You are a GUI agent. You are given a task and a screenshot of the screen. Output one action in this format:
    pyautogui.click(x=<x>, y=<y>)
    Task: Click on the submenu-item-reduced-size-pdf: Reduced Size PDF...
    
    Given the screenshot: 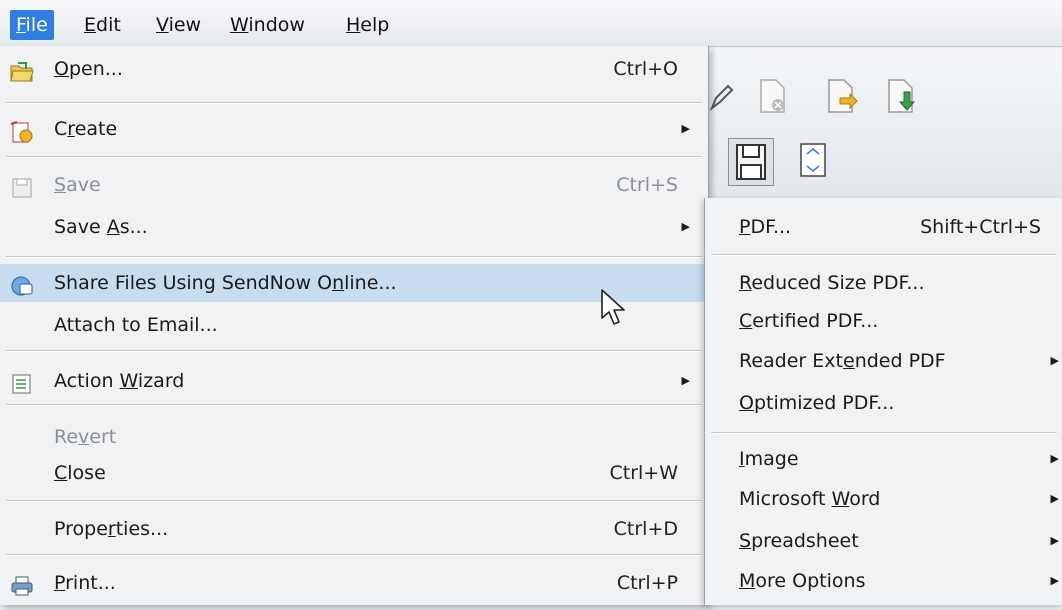 What is the action you would take?
    pyautogui.click(x=883, y=283)
    